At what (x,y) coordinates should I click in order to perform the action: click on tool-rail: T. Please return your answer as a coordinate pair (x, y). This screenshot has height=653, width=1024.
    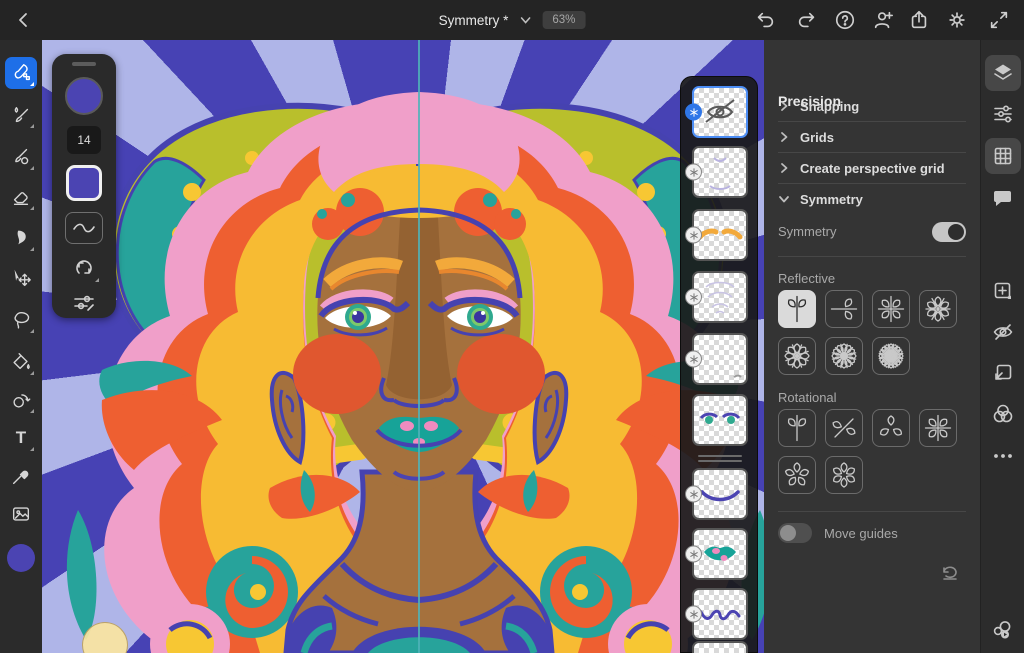
    Looking at the image, I should click on (21, 346).